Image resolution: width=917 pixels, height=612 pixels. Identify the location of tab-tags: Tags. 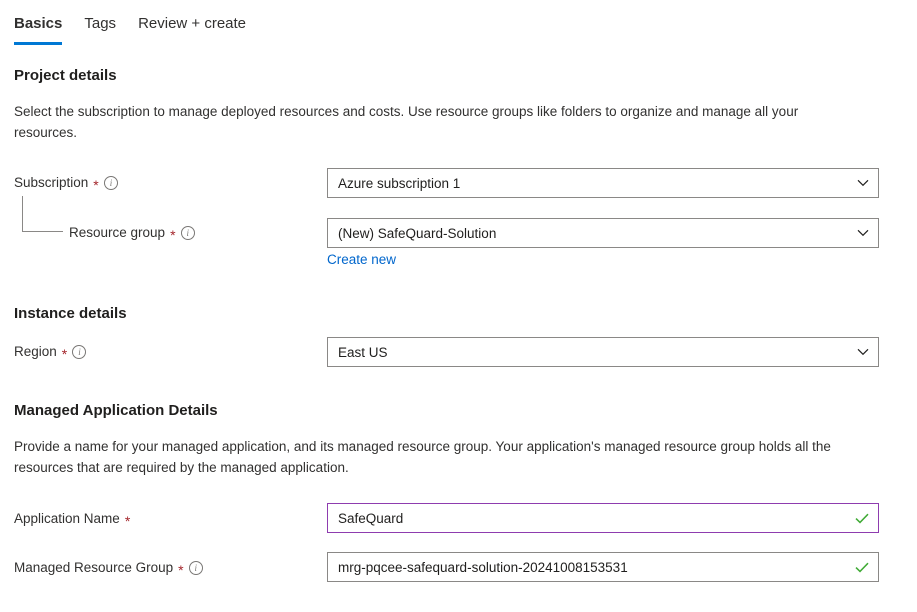
(111, 29).